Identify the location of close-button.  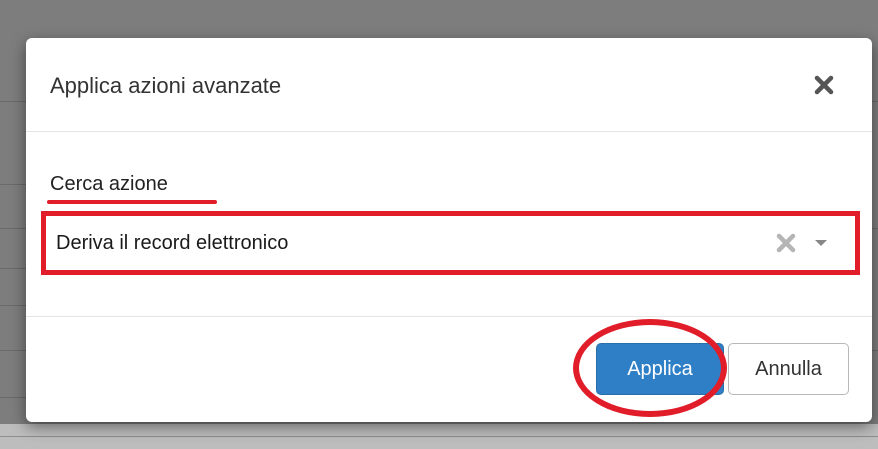
(824, 85).